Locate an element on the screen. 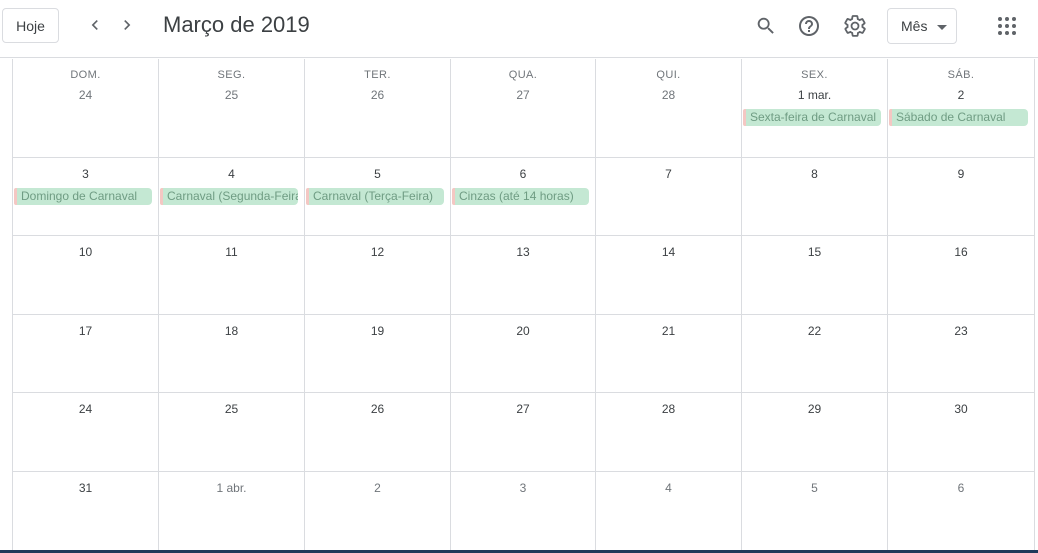 The image size is (1038, 553). day-cell: QUA. 27 is located at coordinates (523, 108).